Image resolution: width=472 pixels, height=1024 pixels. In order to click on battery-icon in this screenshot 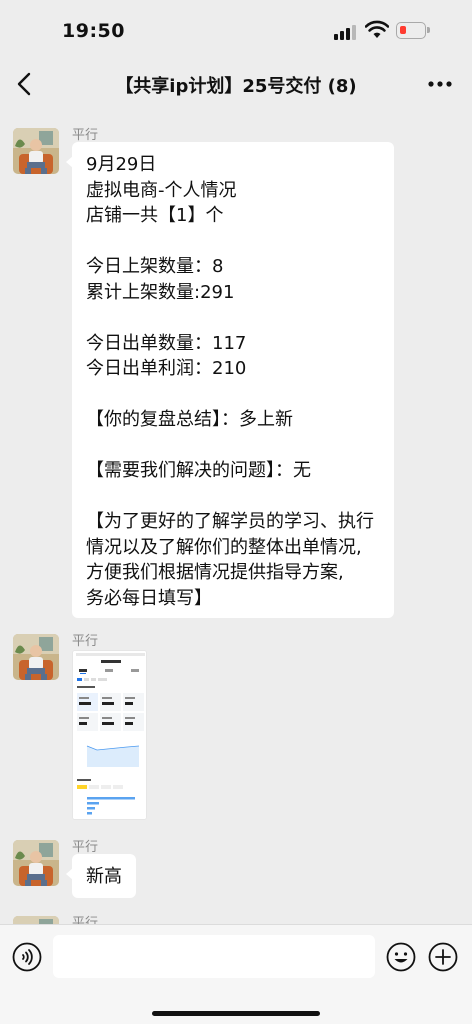, I will do `click(413, 30)`.